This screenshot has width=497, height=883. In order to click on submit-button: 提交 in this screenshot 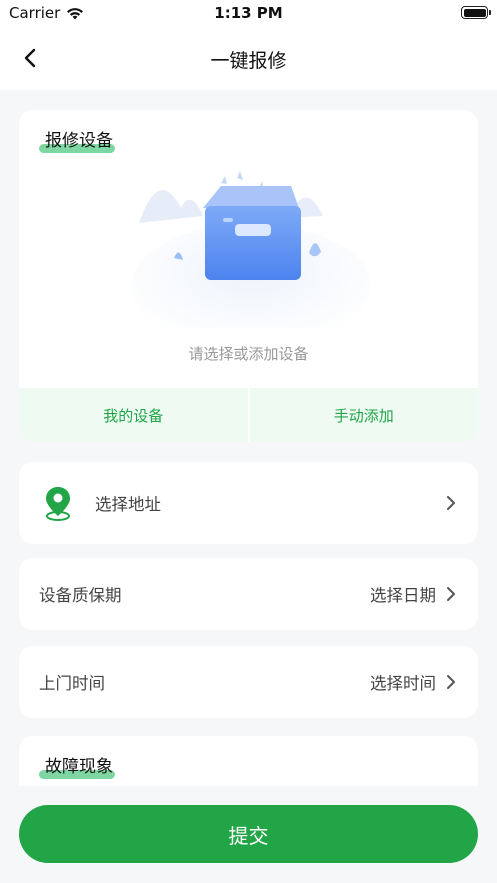, I will do `click(248, 834)`.